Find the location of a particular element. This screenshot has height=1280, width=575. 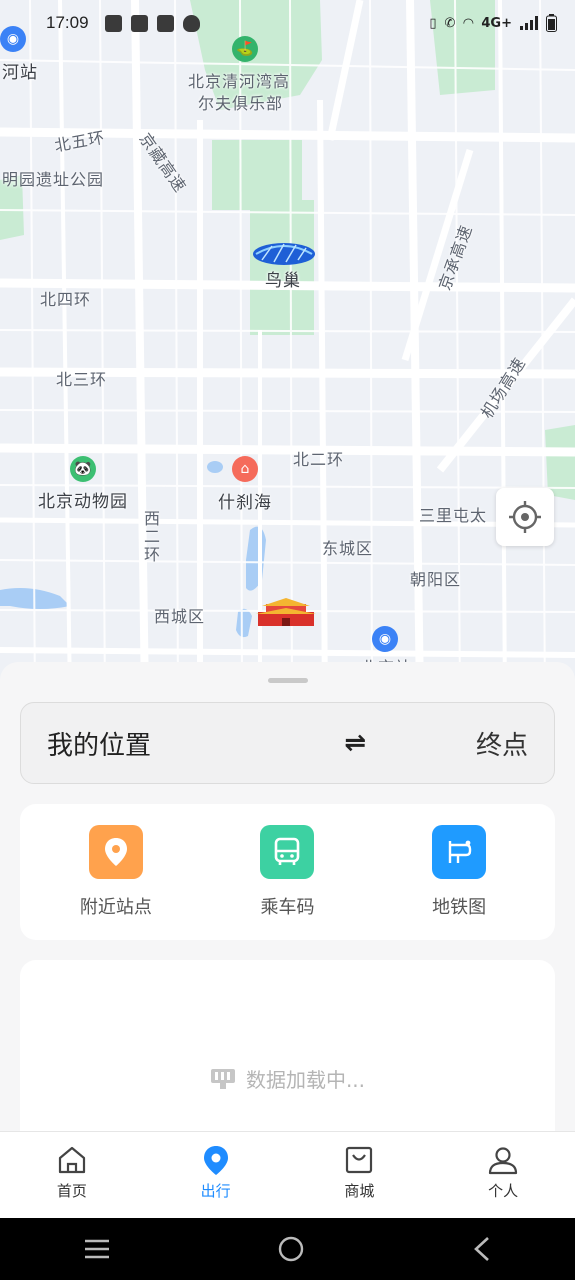

call-icon: ✆ is located at coordinates (450, 23).